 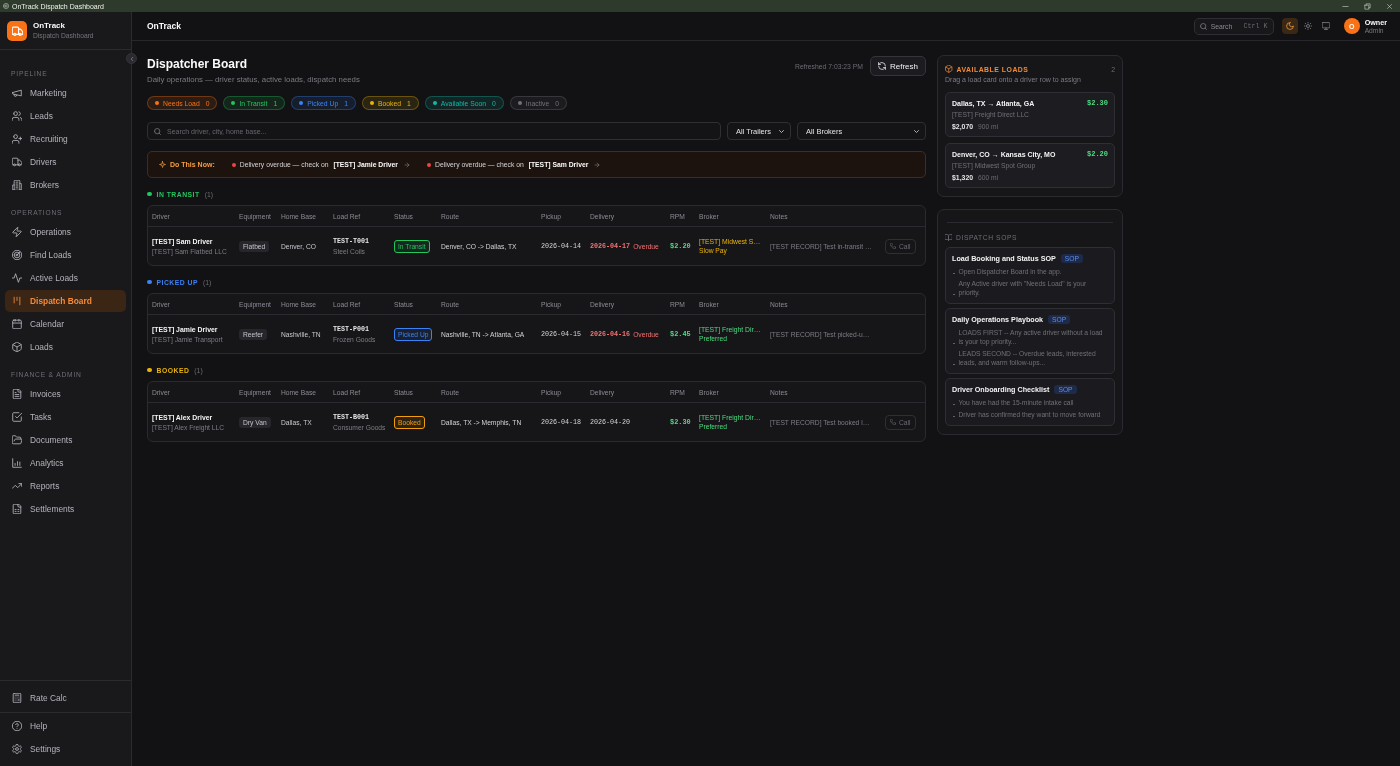 I want to click on sidebar-item: Rate Calc, so click(x=65, y=698).